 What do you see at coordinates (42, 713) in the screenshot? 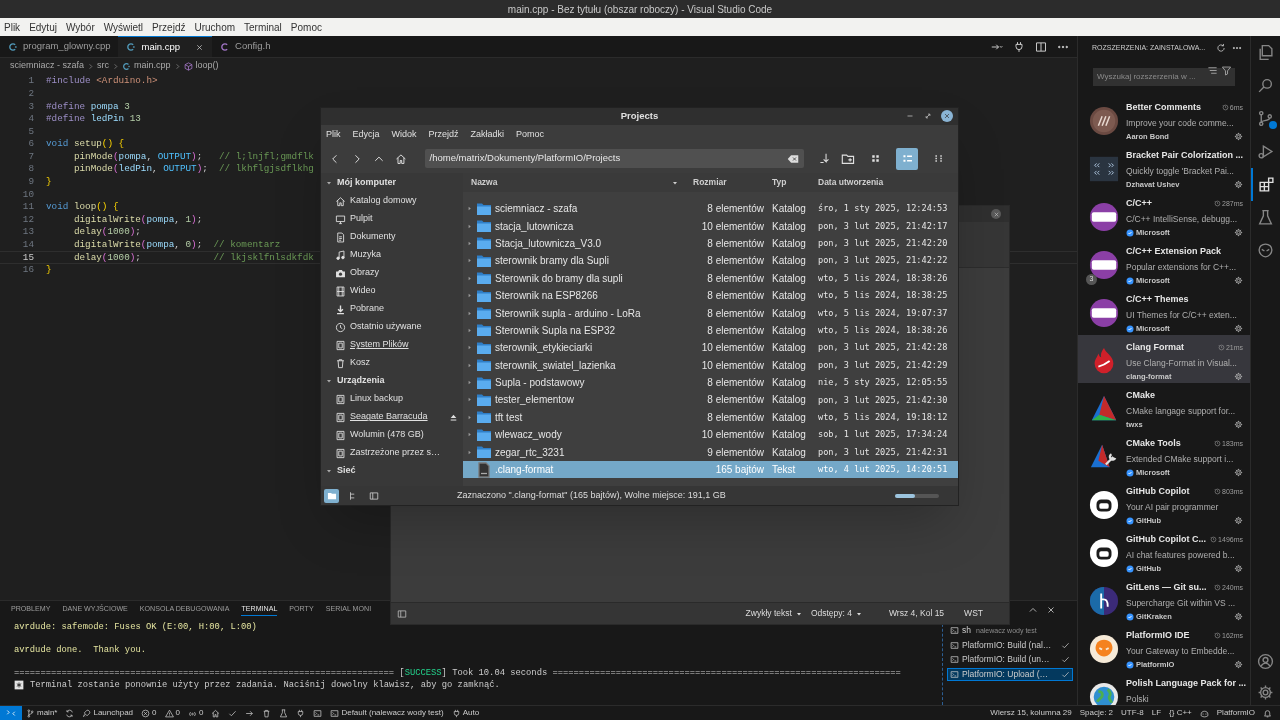
I see `status-item: main*` at bounding box center [42, 713].